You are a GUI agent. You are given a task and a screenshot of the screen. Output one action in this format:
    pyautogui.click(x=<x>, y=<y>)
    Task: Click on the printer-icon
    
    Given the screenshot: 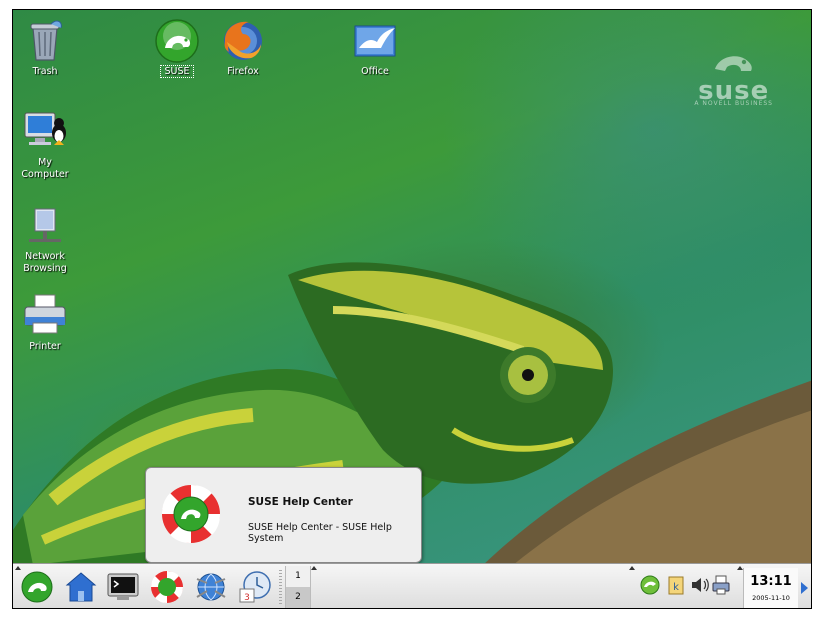 What is the action you would take?
    pyautogui.click(x=45, y=316)
    